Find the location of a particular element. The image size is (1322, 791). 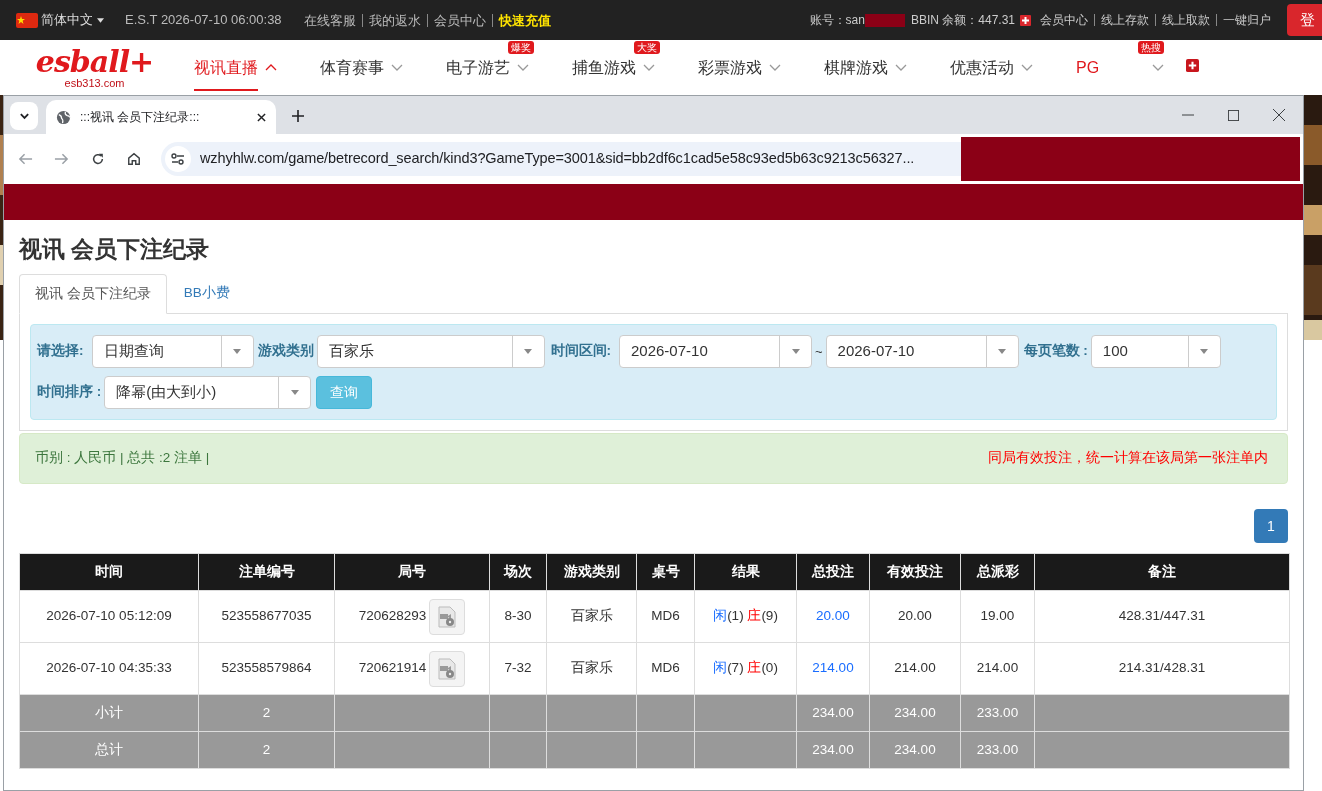

table-cell: 2026-07-10 04:35:33 is located at coordinates (109, 668).